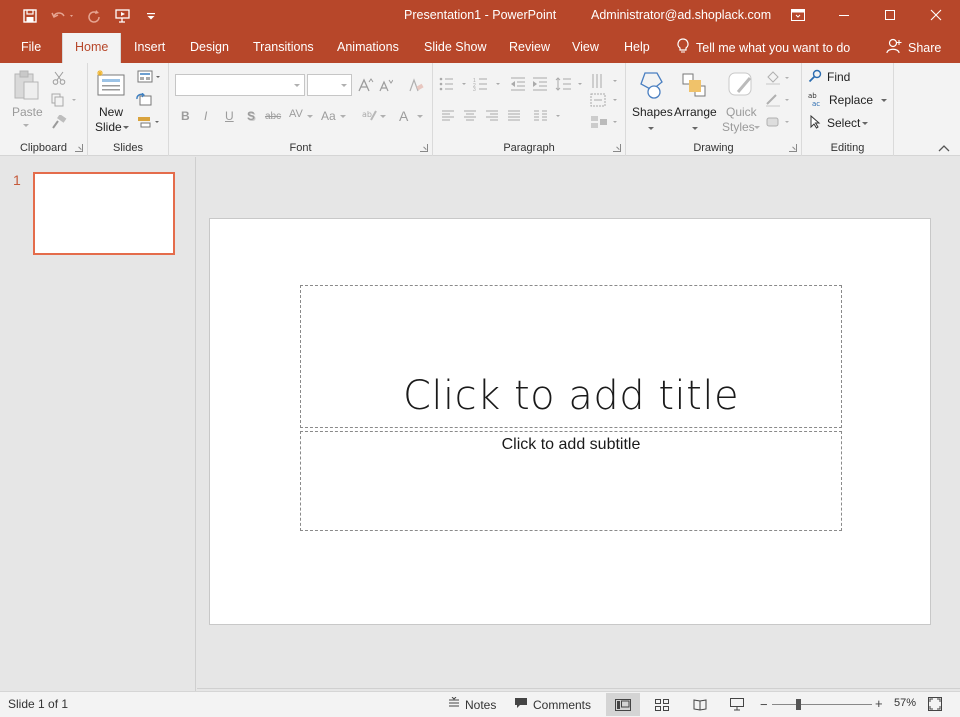 The width and height of the screenshot is (960, 717). I want to click on select-dropdown-caret, so click(865, 123).